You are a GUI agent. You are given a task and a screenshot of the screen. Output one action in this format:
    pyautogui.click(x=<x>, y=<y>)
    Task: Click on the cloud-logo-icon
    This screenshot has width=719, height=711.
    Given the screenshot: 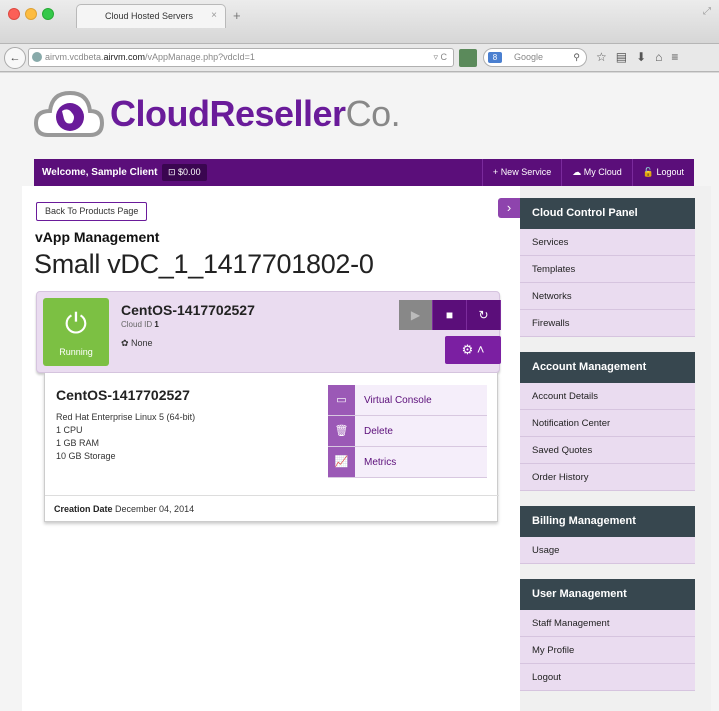 What is the action you would take?
    pyautogui.click(x=69, y=114)
    